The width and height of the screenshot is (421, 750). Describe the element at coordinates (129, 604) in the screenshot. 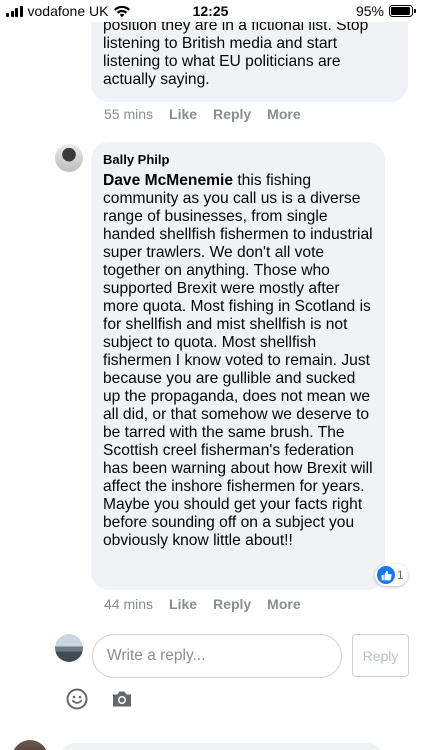

I see `comment-time: 44 mins` at that location.